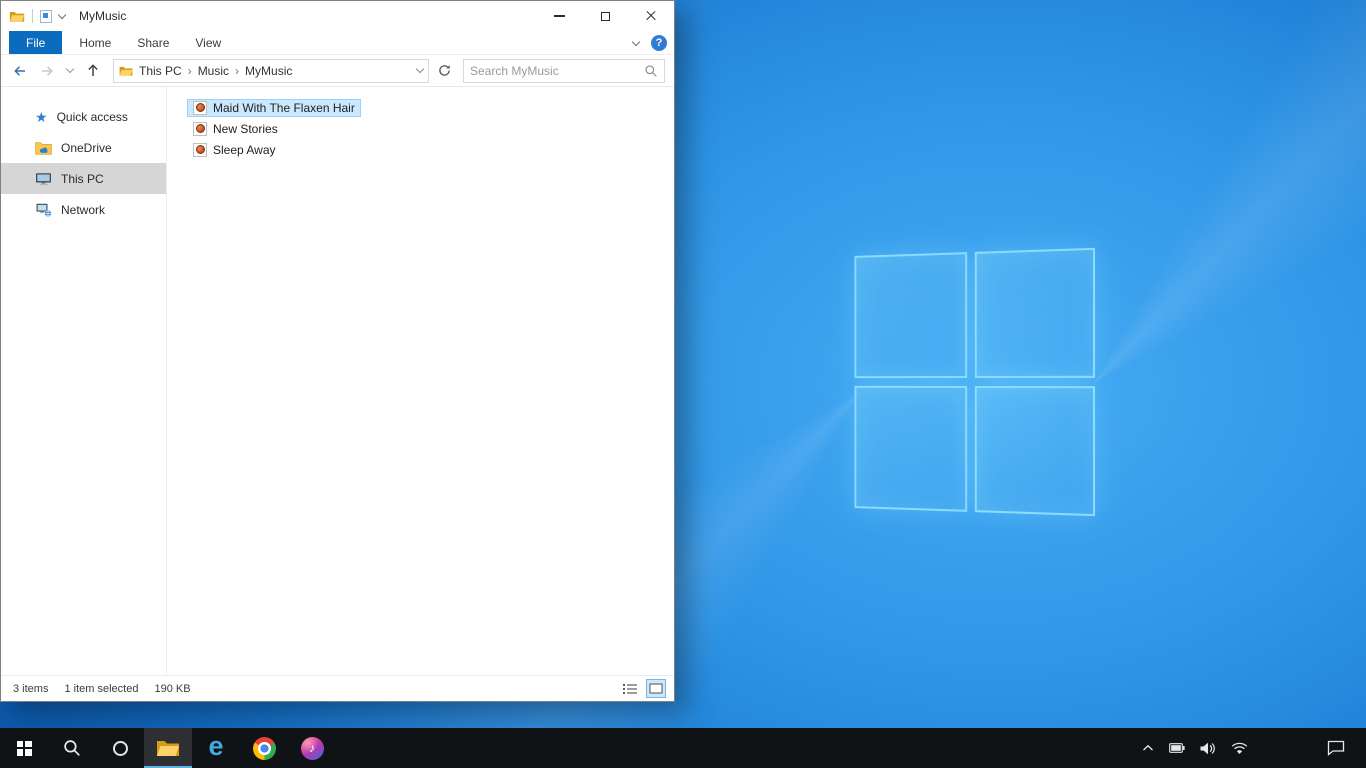  I want to click on logo-pane-top-right, so click(1035, 312).